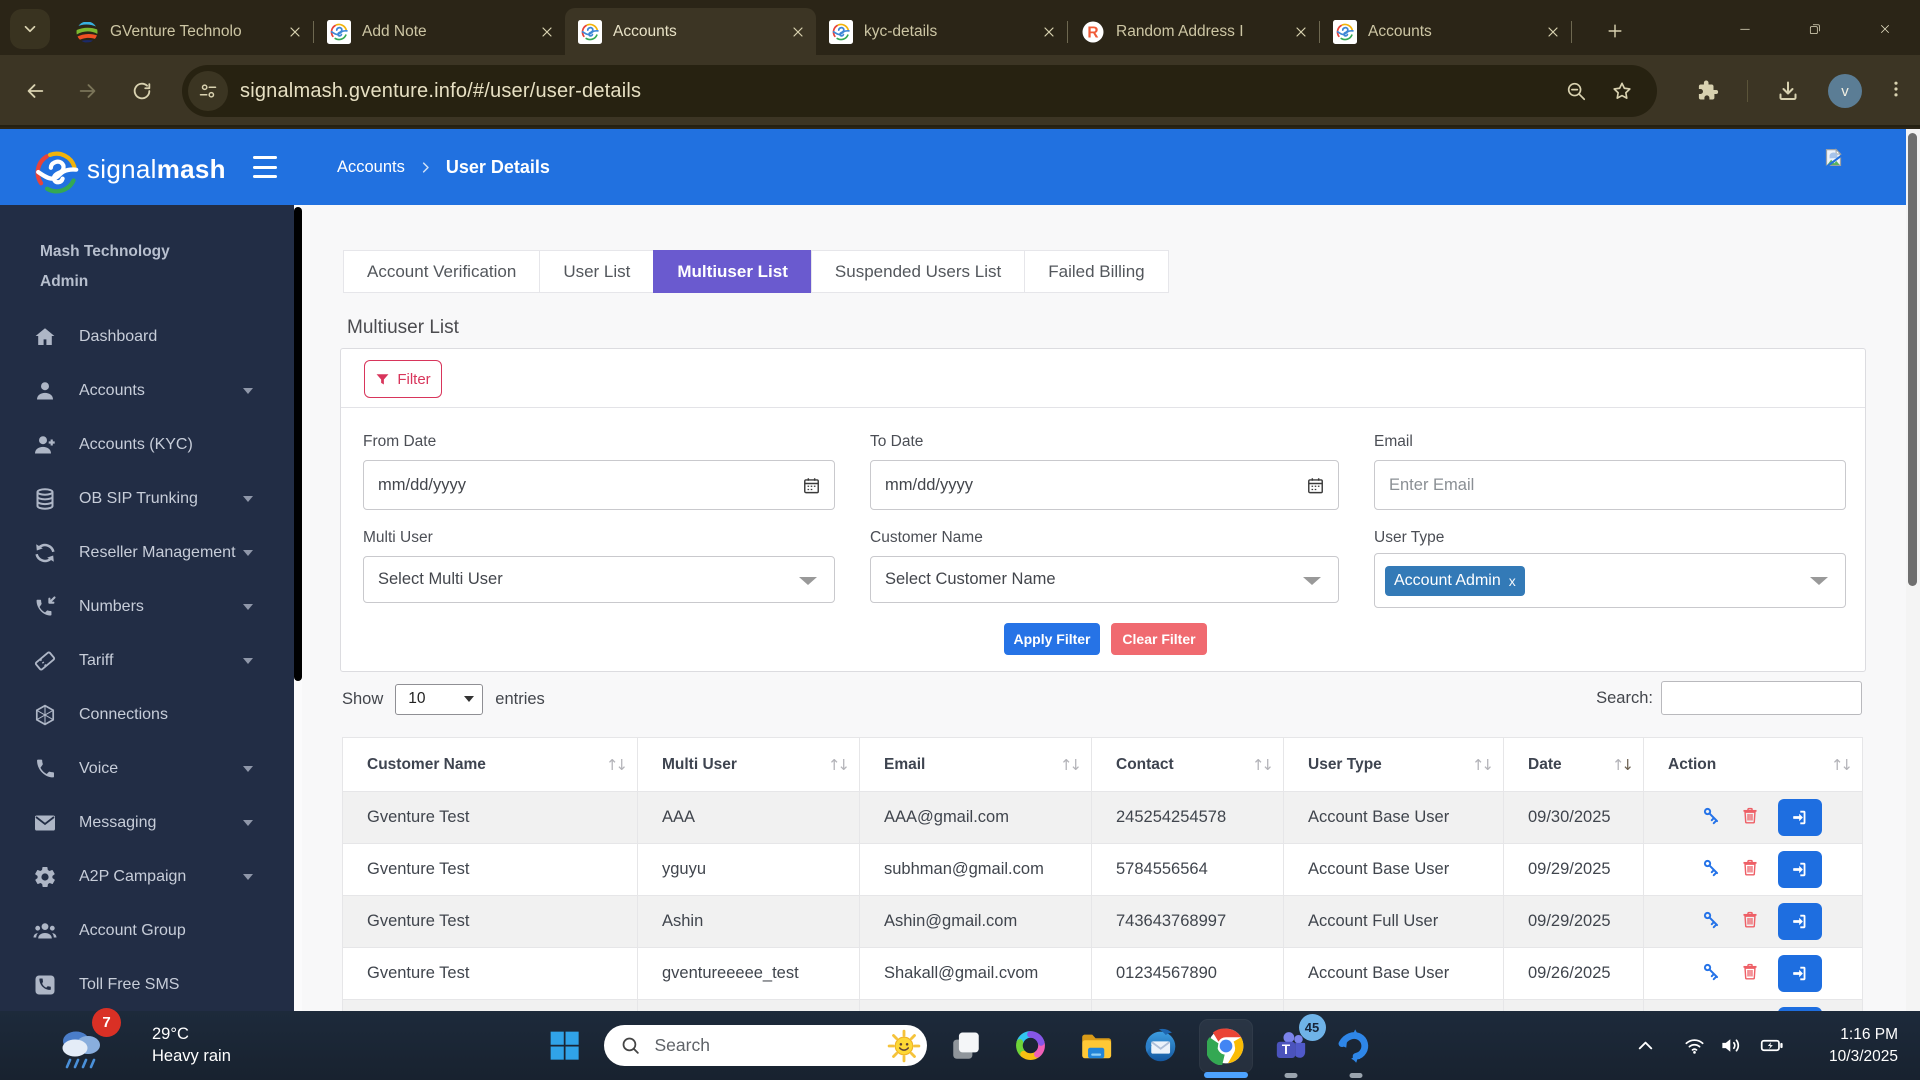  Describe the element at coordinates (1356, 1049) in the screenshot. I see `taskbar-dolphin-app-icon` at that location.